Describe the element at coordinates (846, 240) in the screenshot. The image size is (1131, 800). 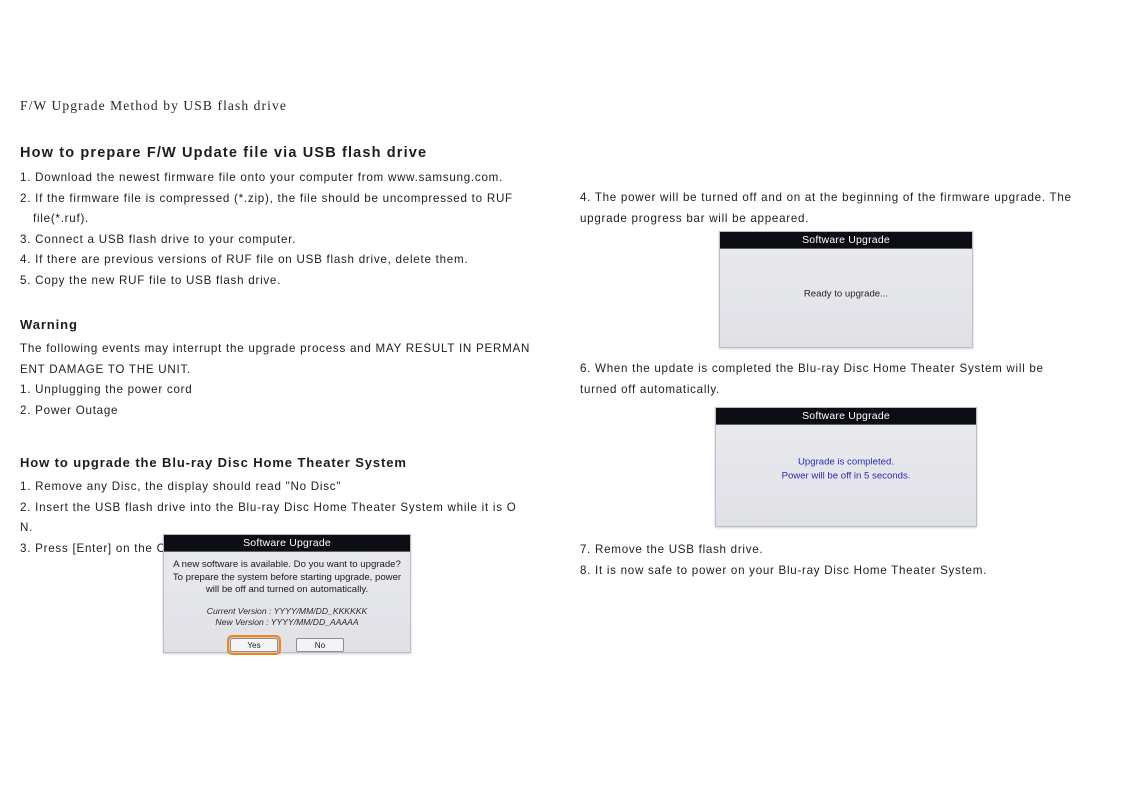
I see `dialog-title-bar-ready: Software Upgrade` at that location.